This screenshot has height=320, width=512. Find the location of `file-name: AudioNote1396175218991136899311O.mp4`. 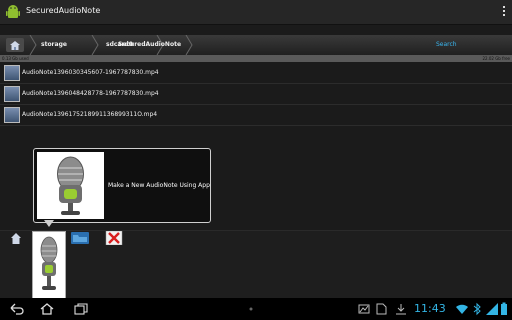

file-name: AudioNote1396175218991136899311O.mp4 is located at coordinates (90, 114).